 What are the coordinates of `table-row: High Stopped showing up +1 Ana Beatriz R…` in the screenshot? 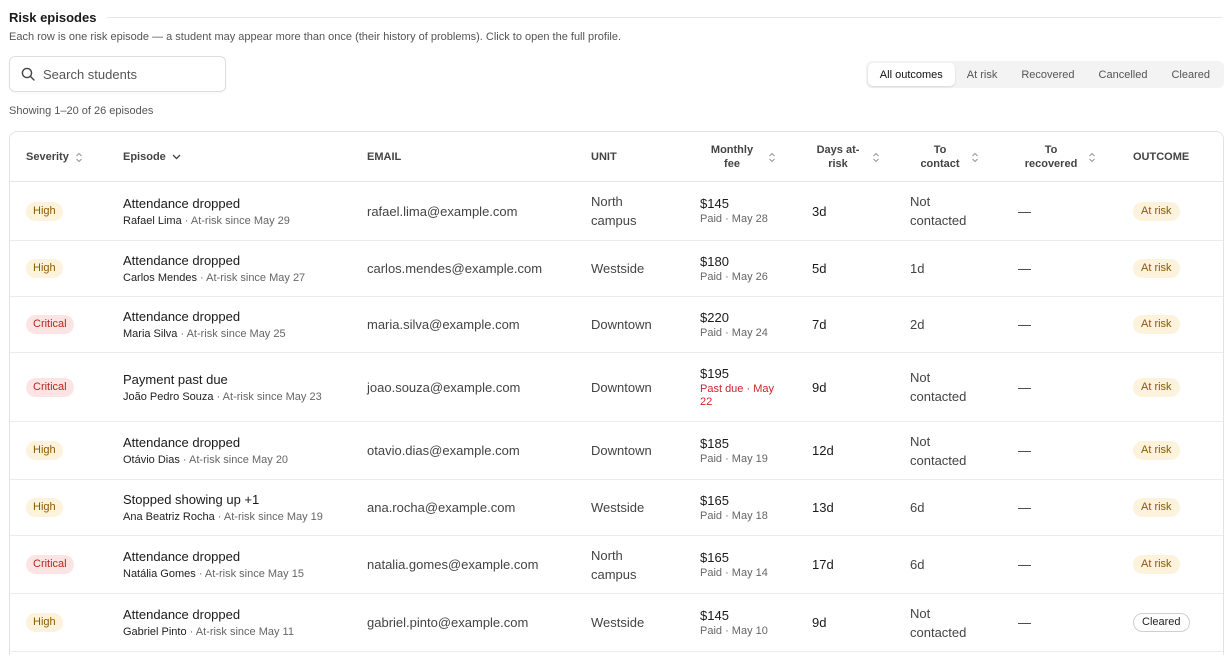 It's located at (616, 508).